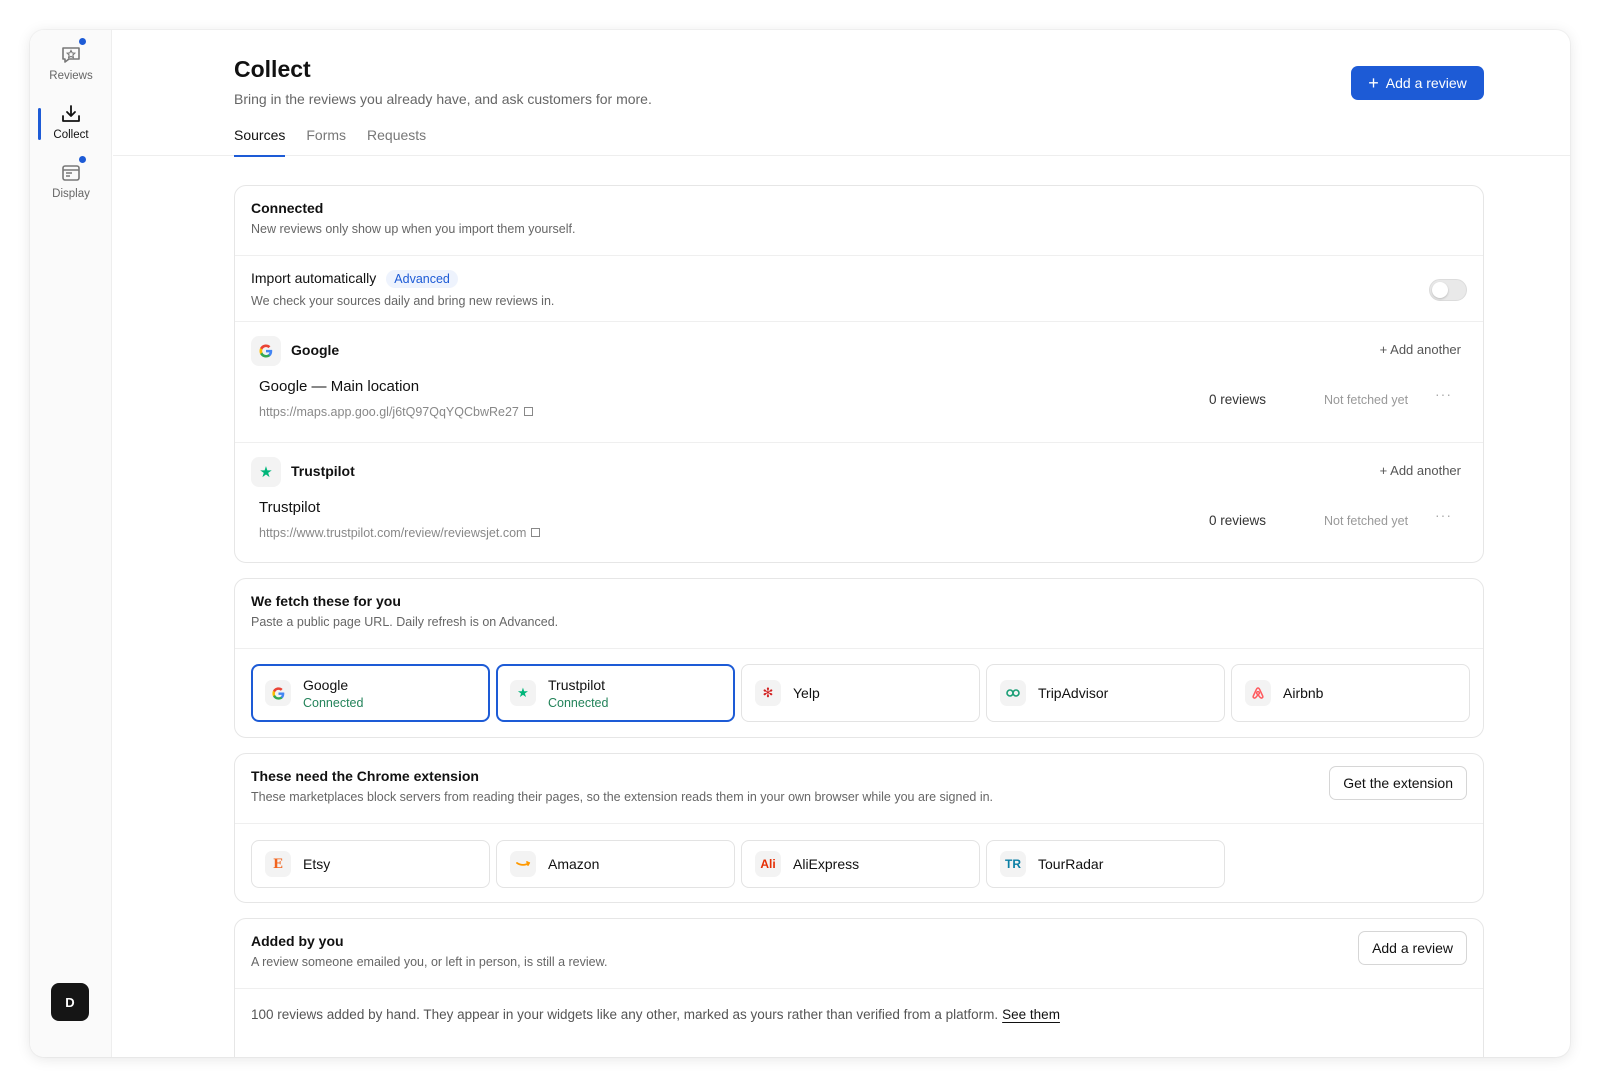  What do you see at coordinates (73, 52) in the screenshot?
I see `star-chat-icon` at bounding box center [73, 52].